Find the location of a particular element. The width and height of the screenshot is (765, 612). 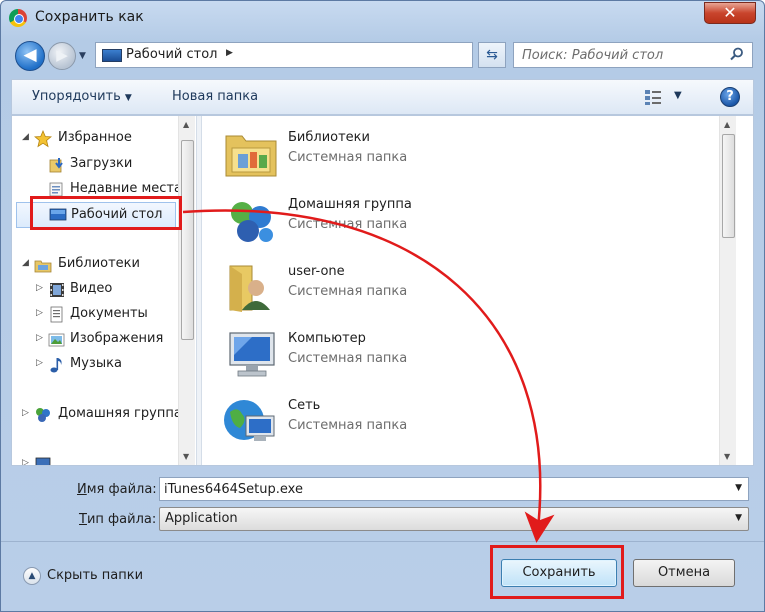

documents-icon is located at coordinates (56, 314).